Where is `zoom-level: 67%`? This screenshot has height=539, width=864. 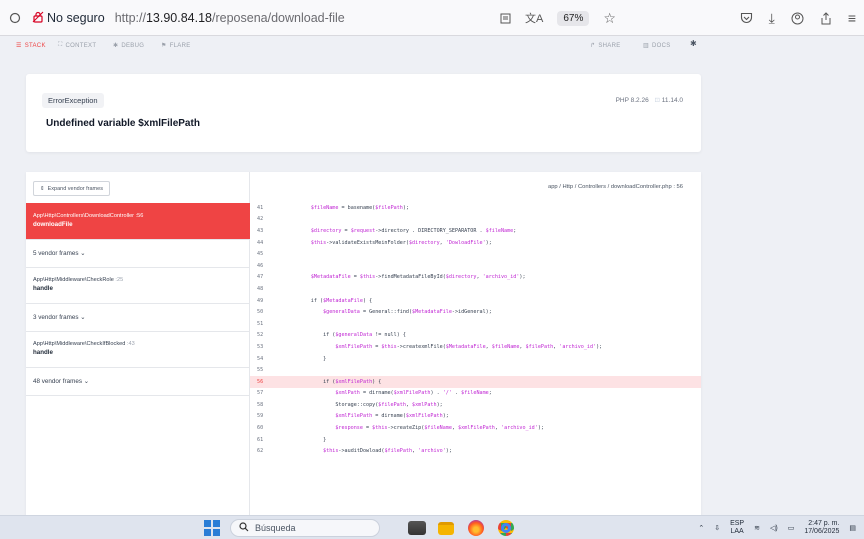 zoom-level: 67% is located at coordinates (573, 18).